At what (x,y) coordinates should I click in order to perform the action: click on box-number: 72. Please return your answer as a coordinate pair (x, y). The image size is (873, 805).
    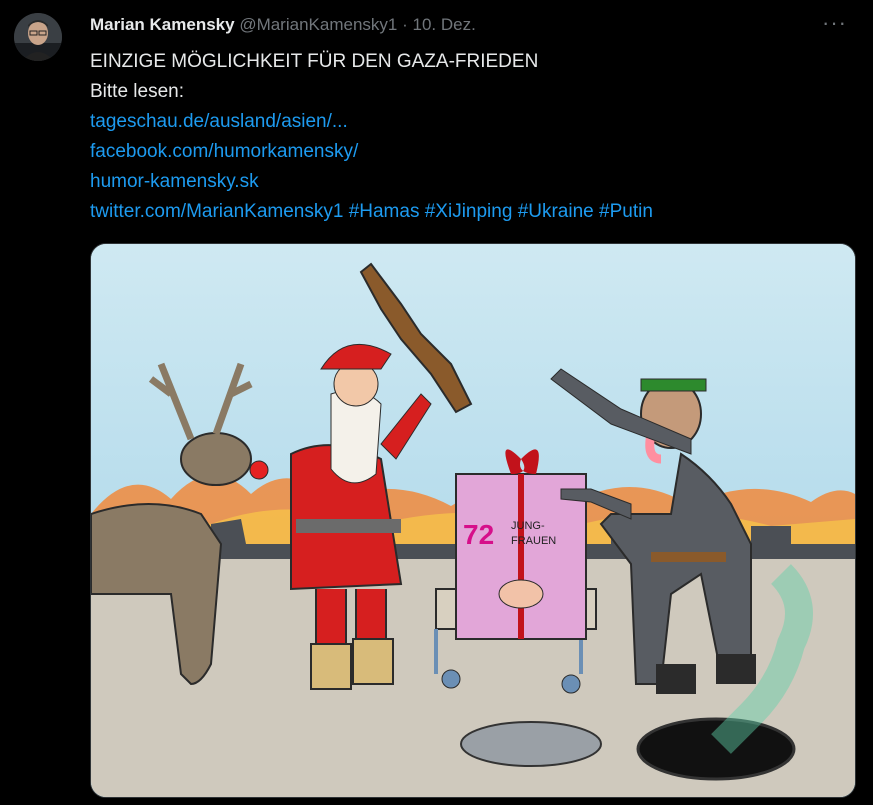
    Looking at the image, I should click on (478, 534).